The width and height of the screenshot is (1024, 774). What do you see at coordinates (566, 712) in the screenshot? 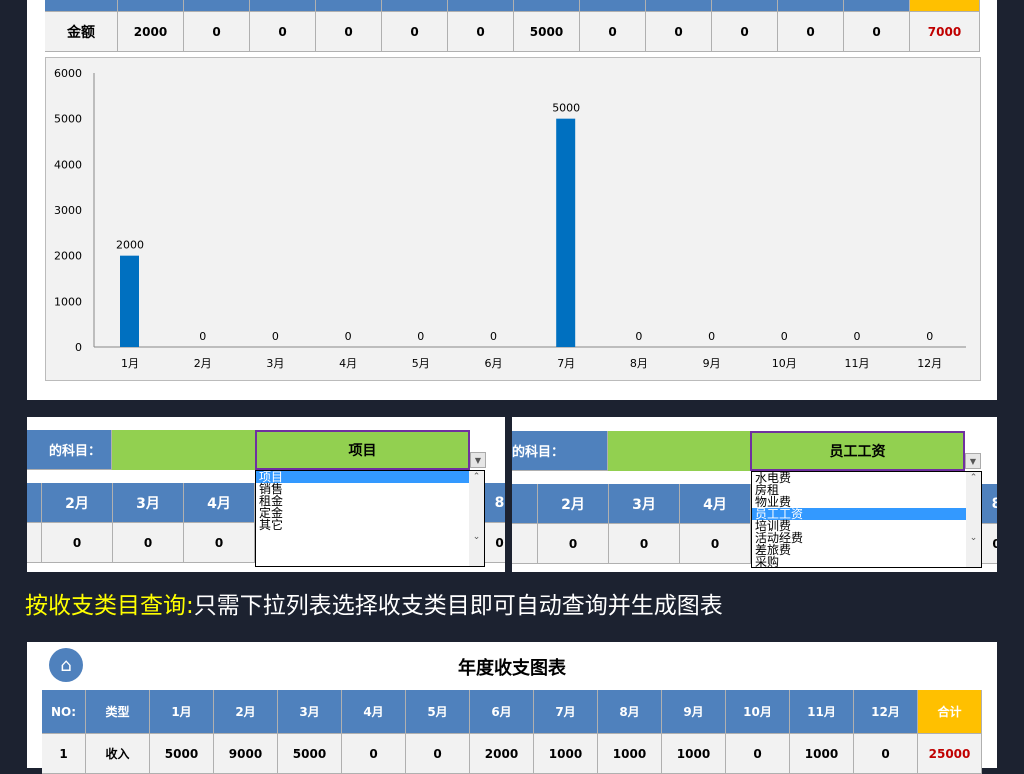
I see `column-header: 7月` at bounding box center [566, 712].